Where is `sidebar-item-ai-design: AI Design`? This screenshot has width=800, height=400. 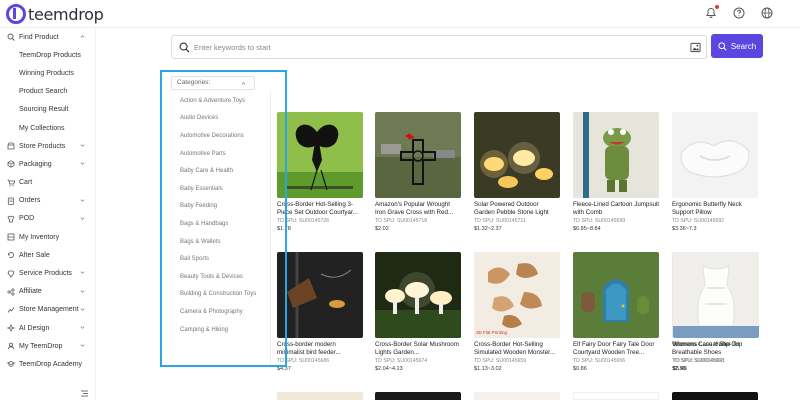 sidebar-item-ai-design: AI Design is located at coordinates (47, 328).